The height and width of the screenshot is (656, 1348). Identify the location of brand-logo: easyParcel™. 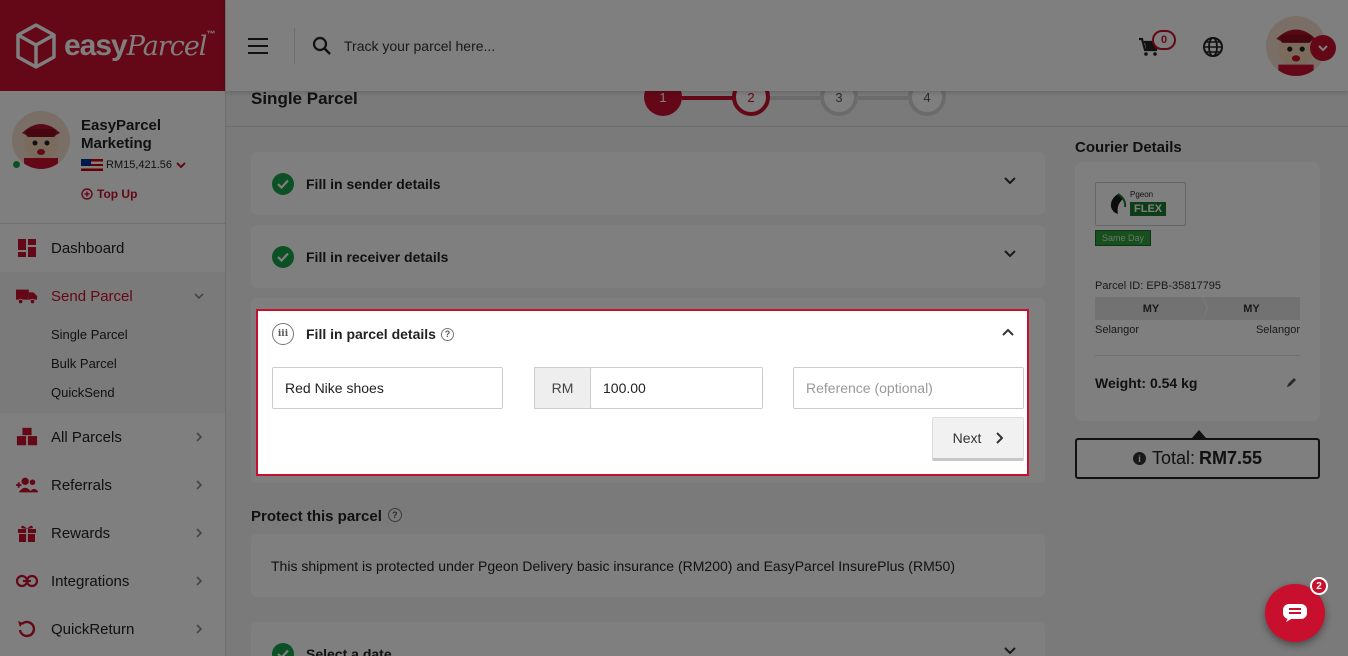
(112, 45).